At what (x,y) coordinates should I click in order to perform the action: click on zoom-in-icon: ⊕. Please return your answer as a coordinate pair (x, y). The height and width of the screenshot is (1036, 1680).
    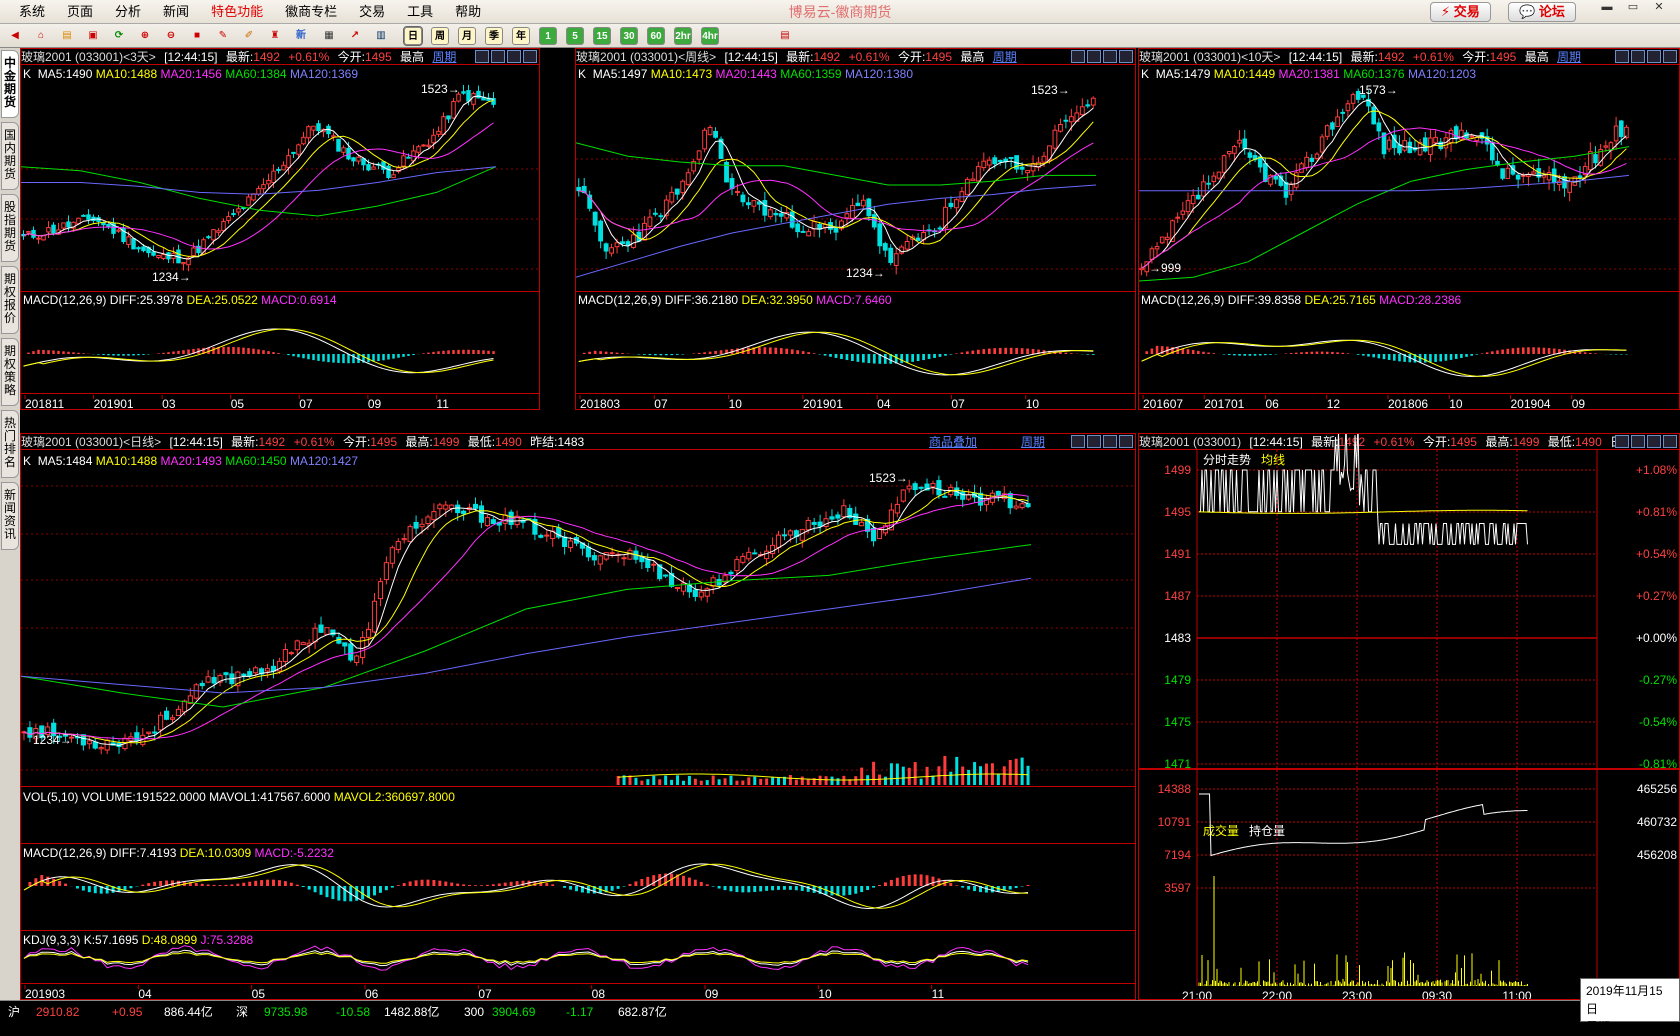
    Looking at the image, I should click on (145, 36).